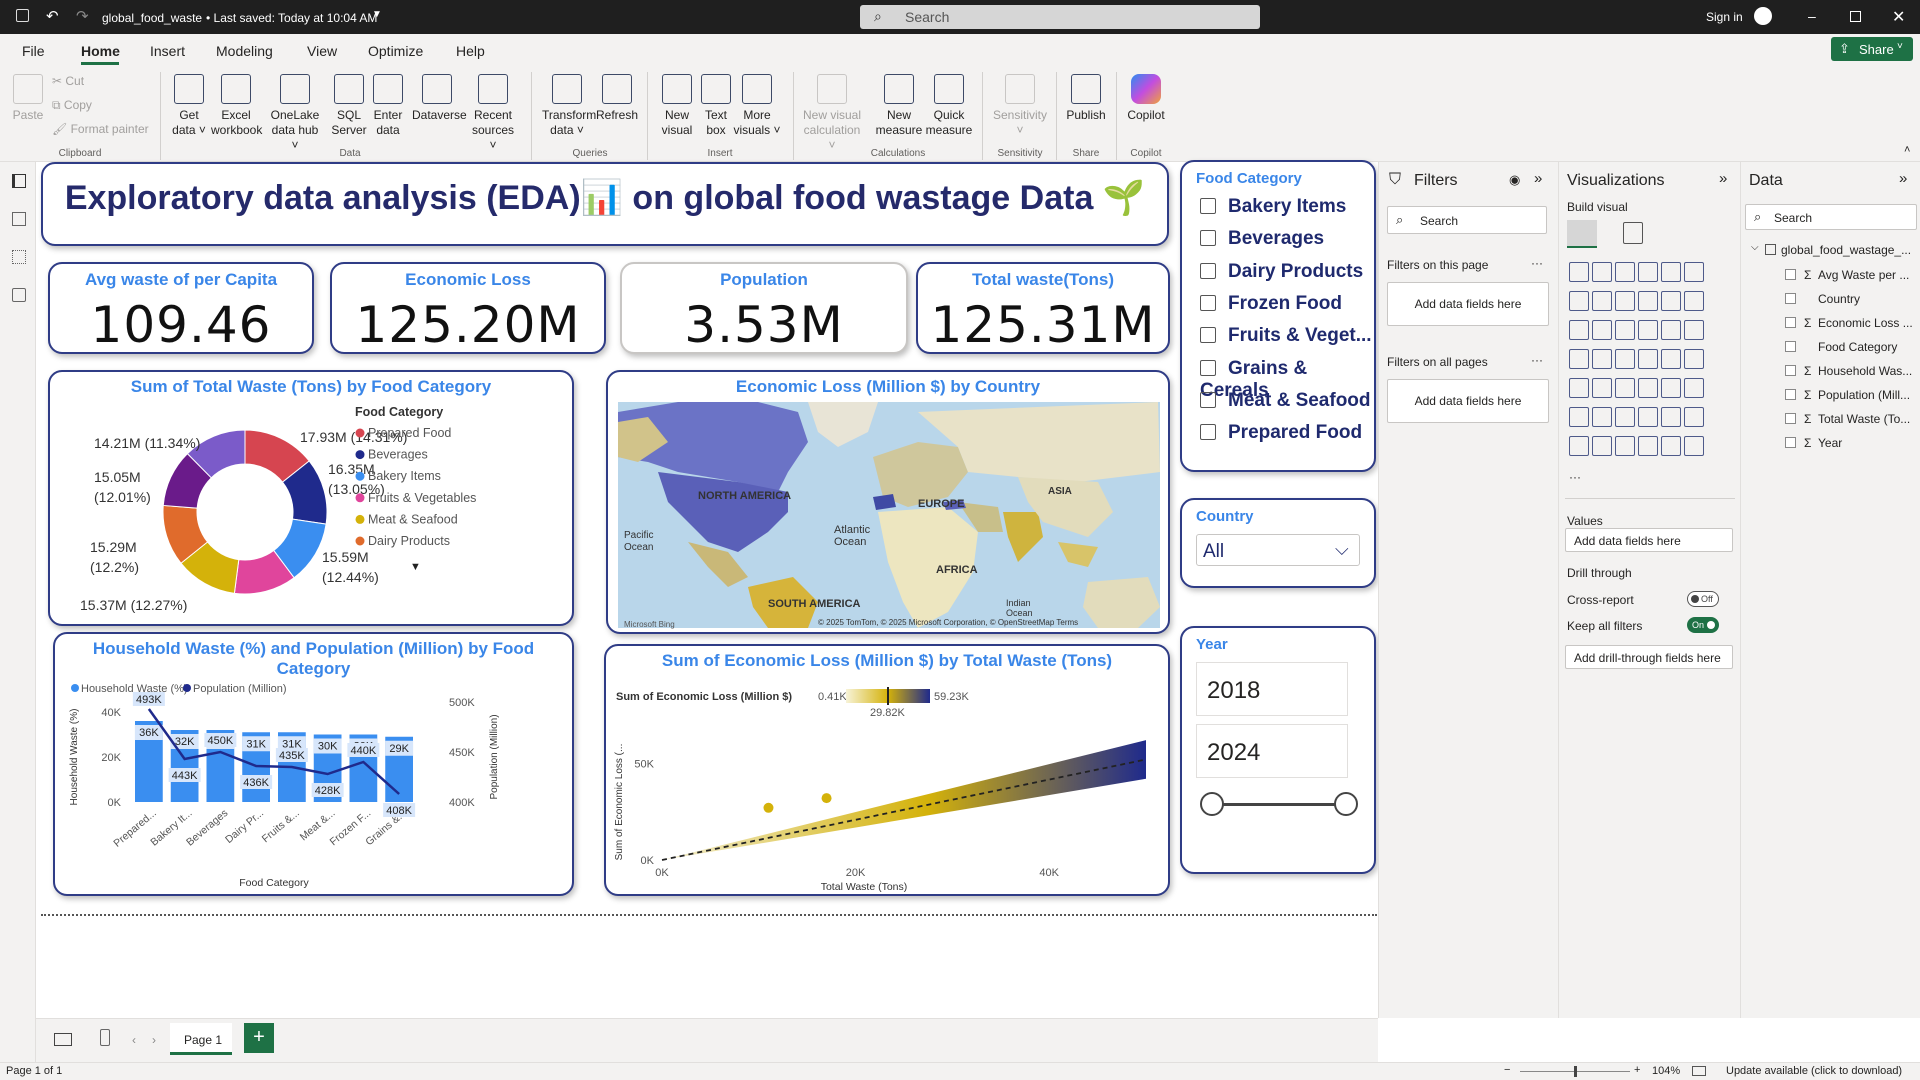 The height and width of the screenshot is (1080, 1920). What do you see at coordinates (757, 106) in the screenshot?
I see `ribbon-button-insert-2: More visuals ˅` at bounding box center [757, 106].